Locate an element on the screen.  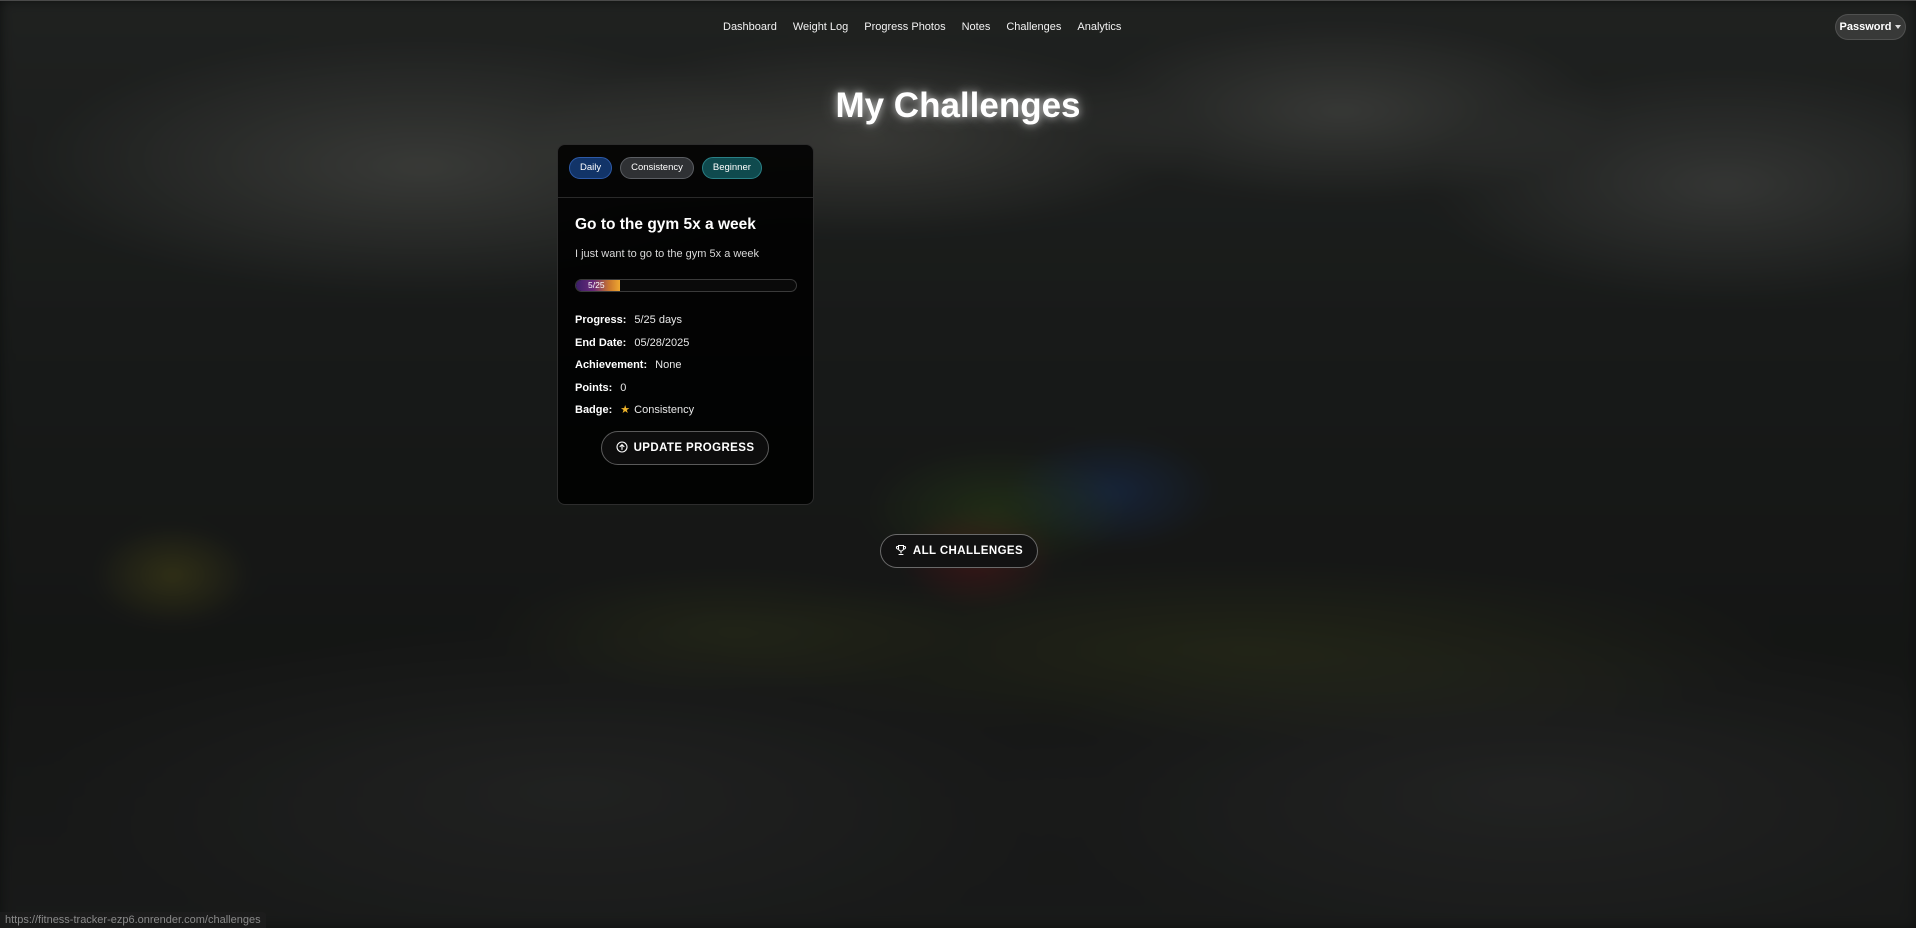
challenge-progress-bar: 5/25 is located at coordinates (686, 285).